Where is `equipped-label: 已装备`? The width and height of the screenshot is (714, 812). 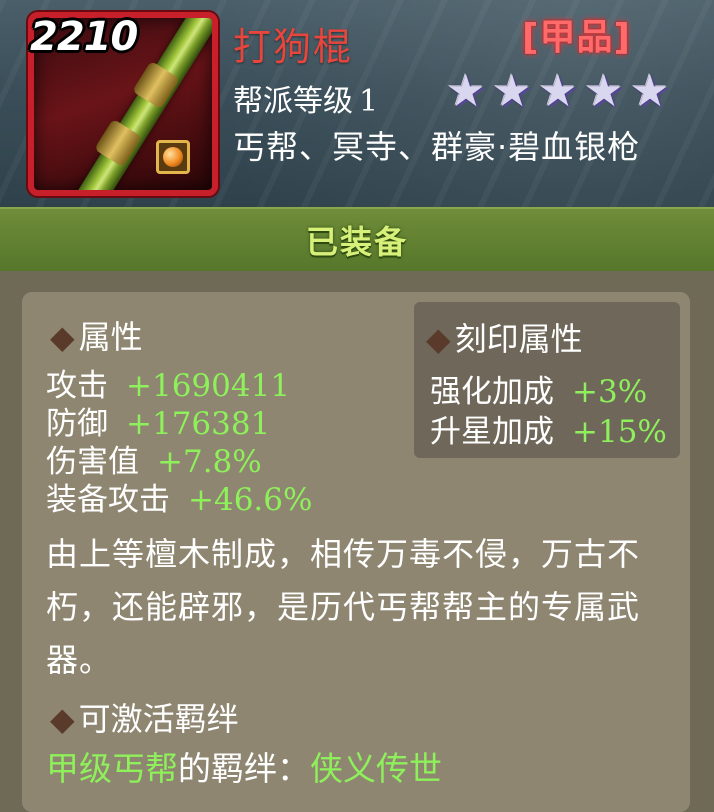
equipped-label: 已装备 is located at coordinates (356, 242).